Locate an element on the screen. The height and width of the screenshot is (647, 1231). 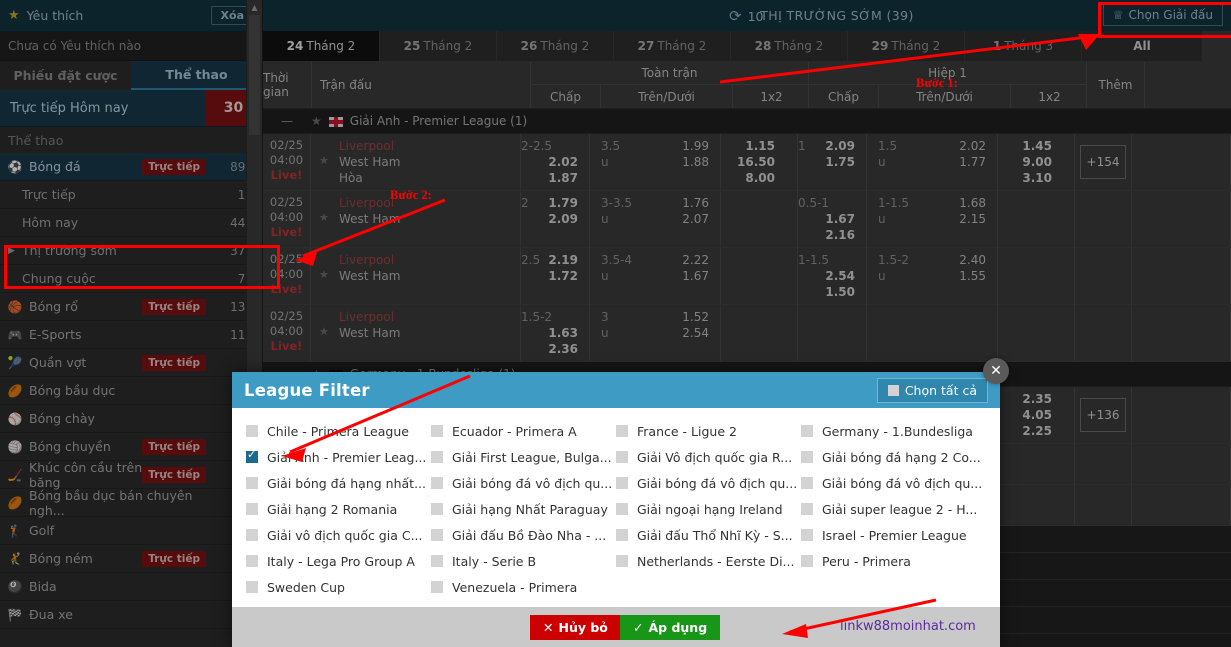
select-all-button: Chọn tất cả is located at coordinates (932, 390).